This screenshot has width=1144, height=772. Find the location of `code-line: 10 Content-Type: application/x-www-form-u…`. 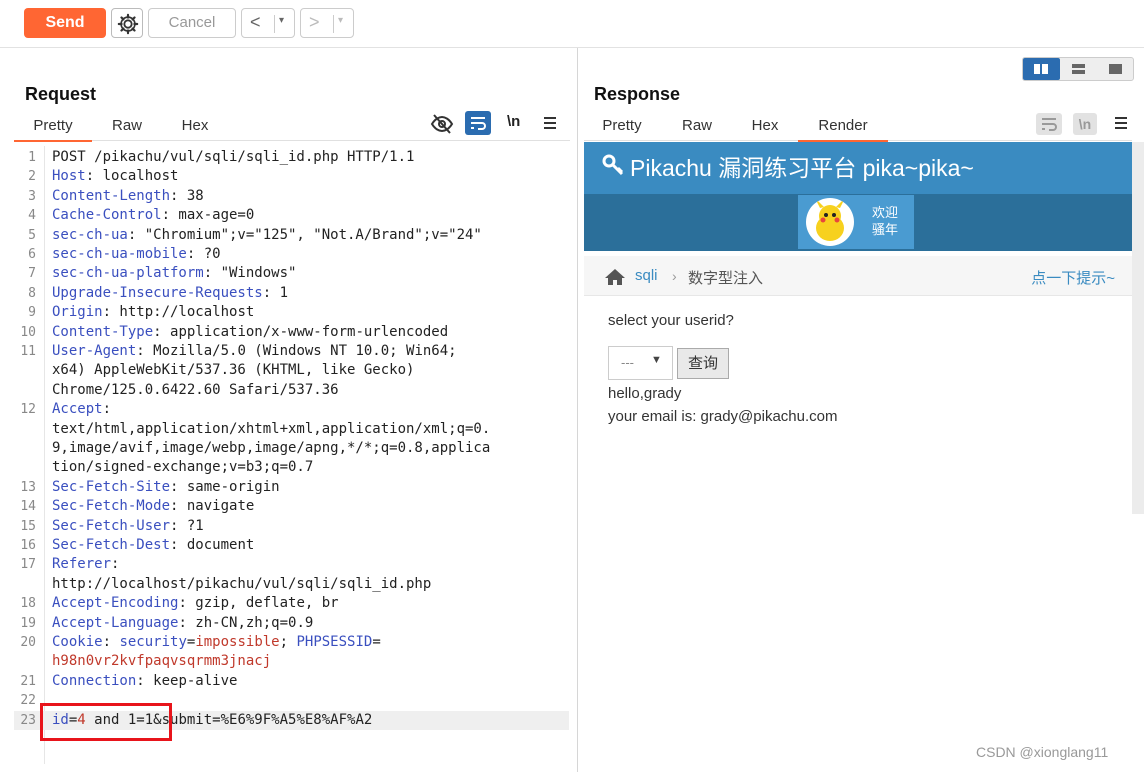

code-line: 10 Content-Type: application/x-www-form-u… is located at coordinates (291, 332).